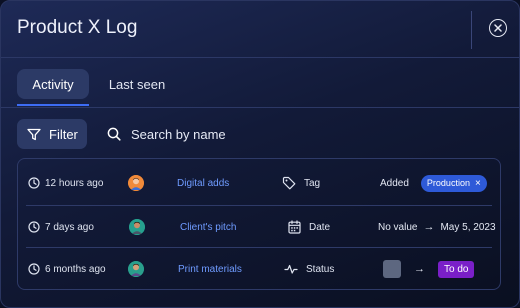 The image size is (520, 308). What do you see at coordinates (34, 134) in the screenshot?
I see `filter-icon` at bounding box center [34, 134].